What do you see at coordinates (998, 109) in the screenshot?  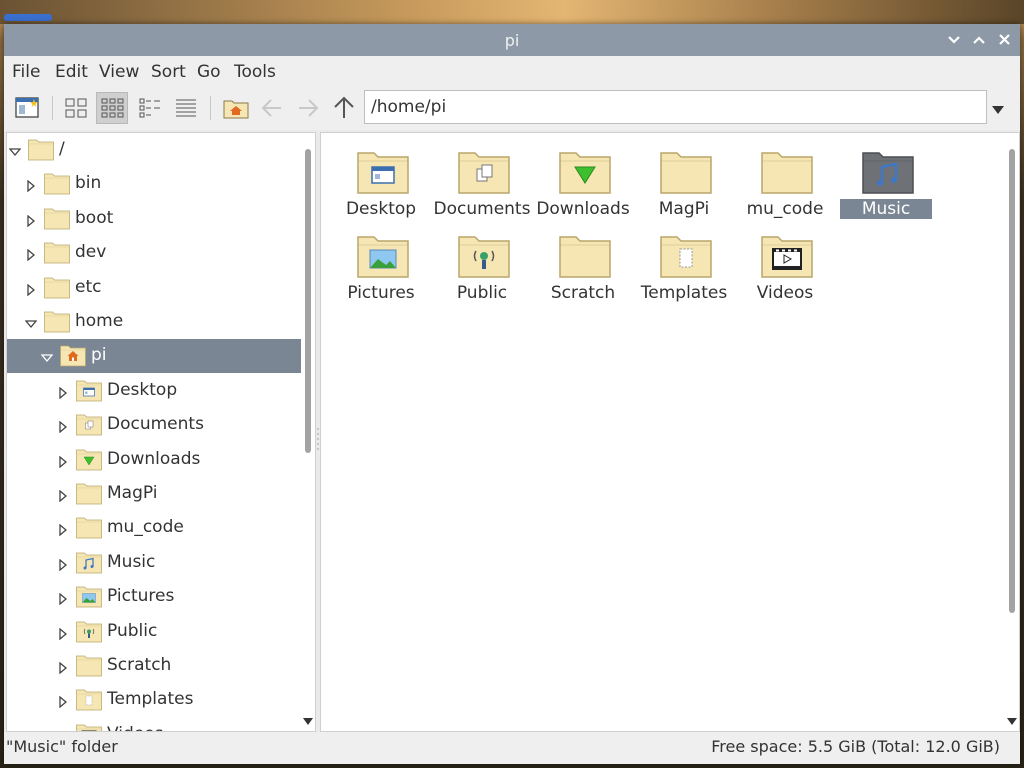 I see `path-history-dropdown` at bounding box center [998, 109].